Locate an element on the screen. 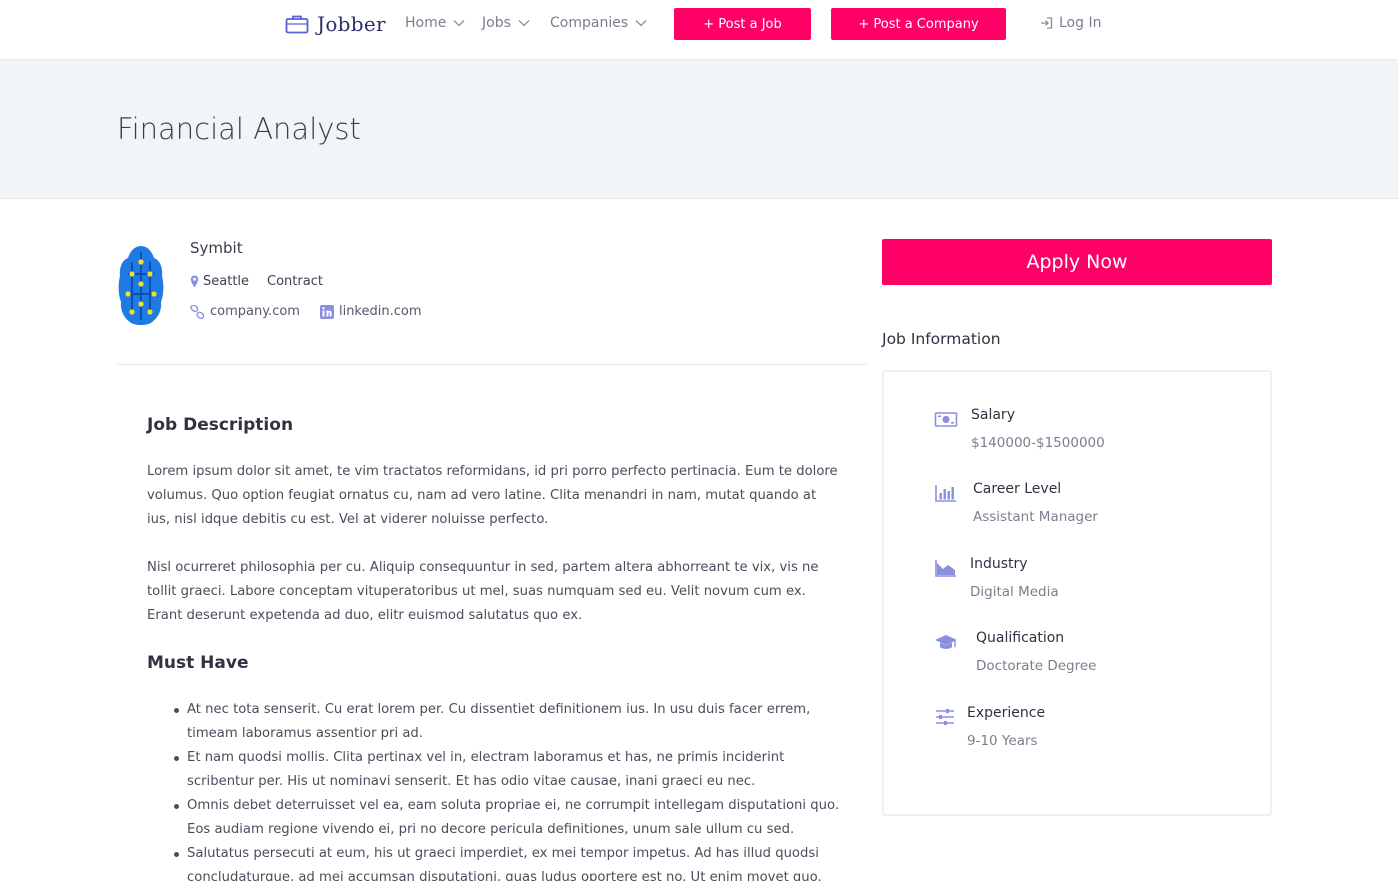 This screenshot has width=1398, height=881. nav-companies-label: Companies is located at coordinates (589, 23).